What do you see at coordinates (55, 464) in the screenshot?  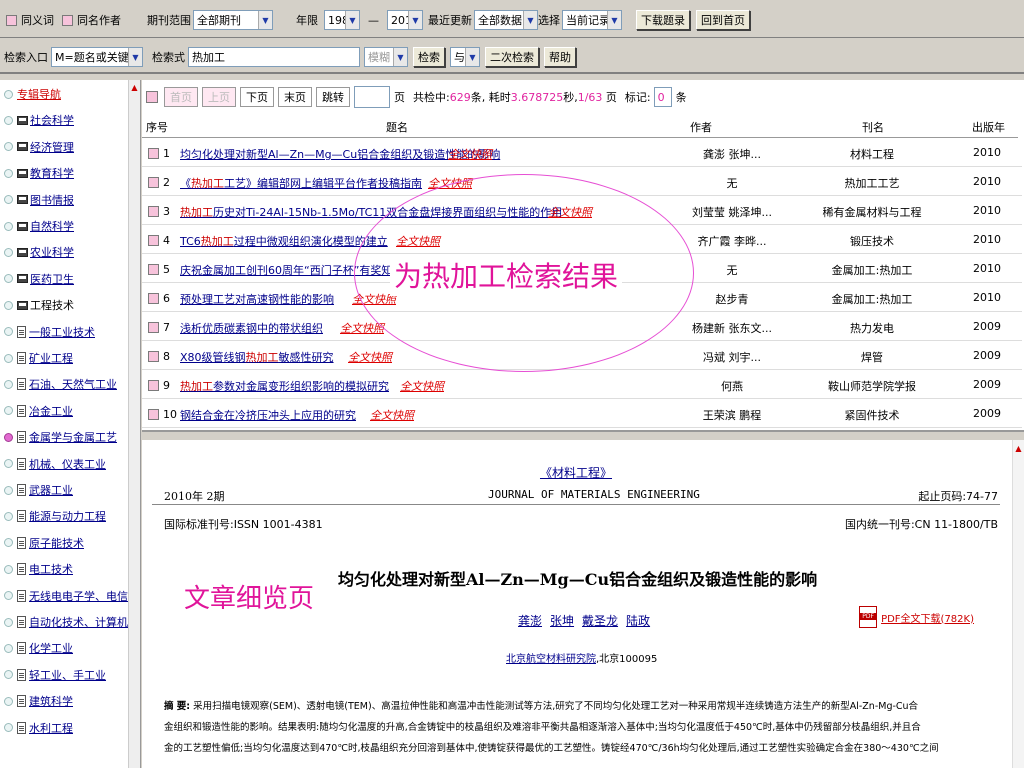 I see `sidebar-item: 机械、仪表工业` at bounding box center [55, 464].